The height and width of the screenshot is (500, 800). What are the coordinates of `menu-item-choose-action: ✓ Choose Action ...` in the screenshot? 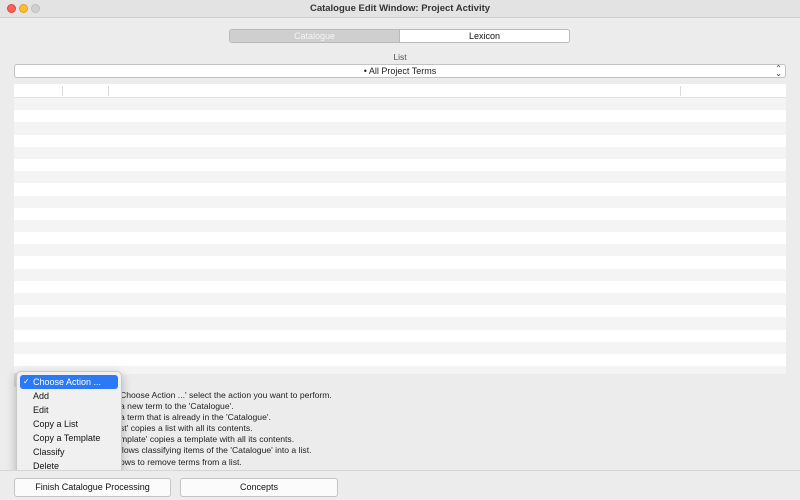 It's located at (69, 382).